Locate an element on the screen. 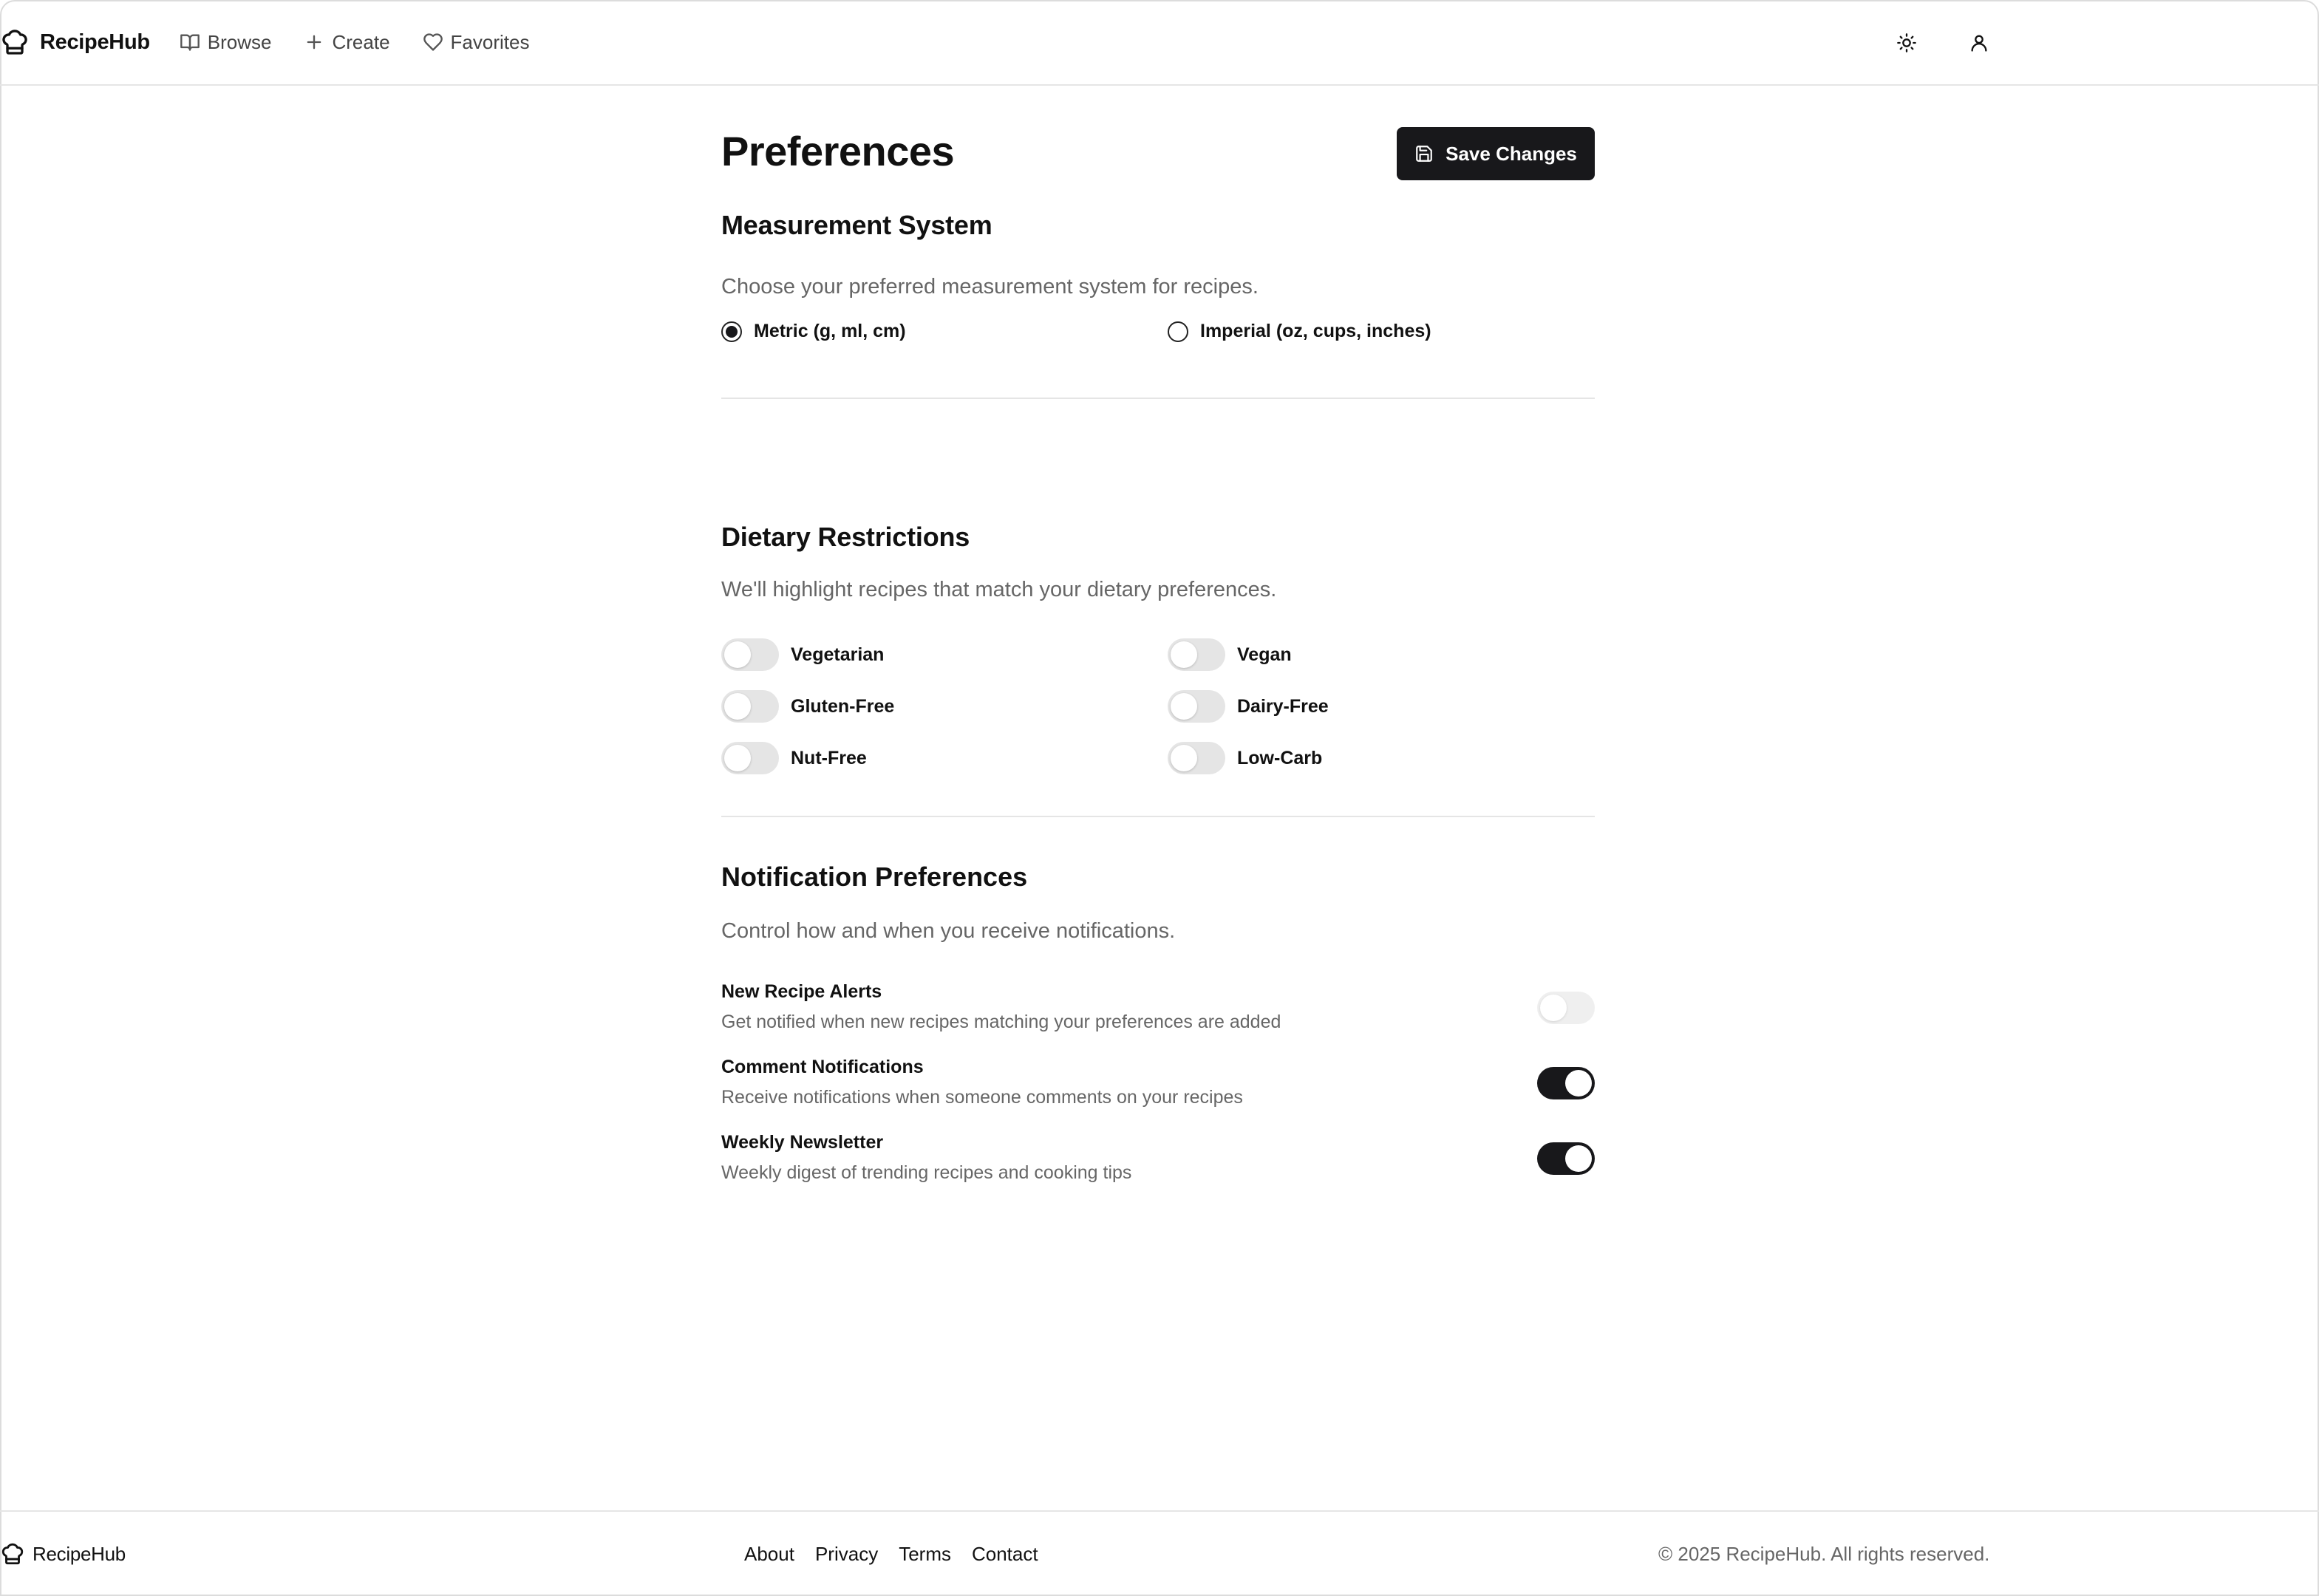 The height and width of the screenshot is (1596, 2319). main-nav: Browse Create Favorites is located at coordinates (355, 42).